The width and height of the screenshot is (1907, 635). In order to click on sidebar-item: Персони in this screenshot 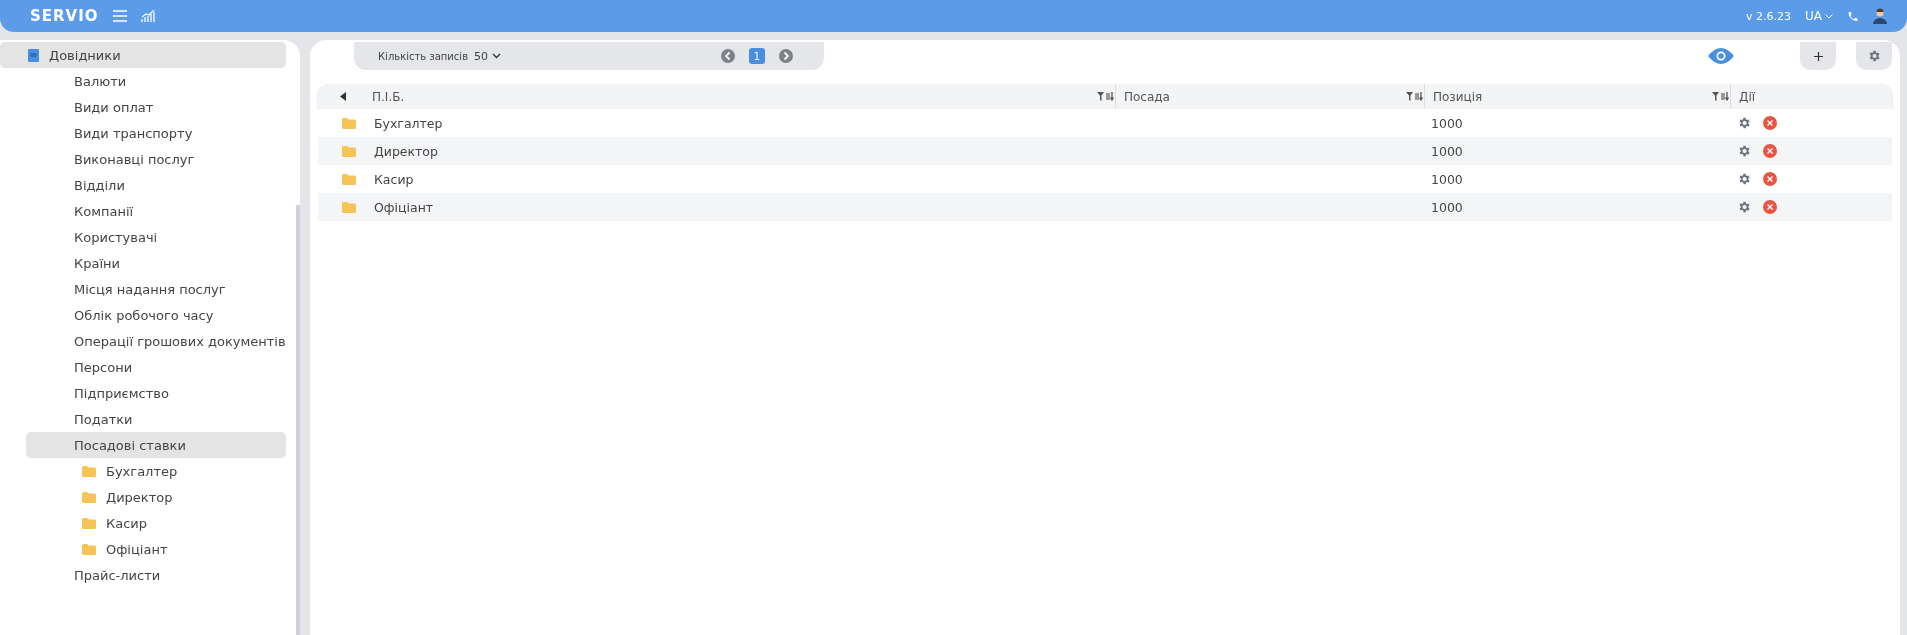, I will do `click(156, 367)`.